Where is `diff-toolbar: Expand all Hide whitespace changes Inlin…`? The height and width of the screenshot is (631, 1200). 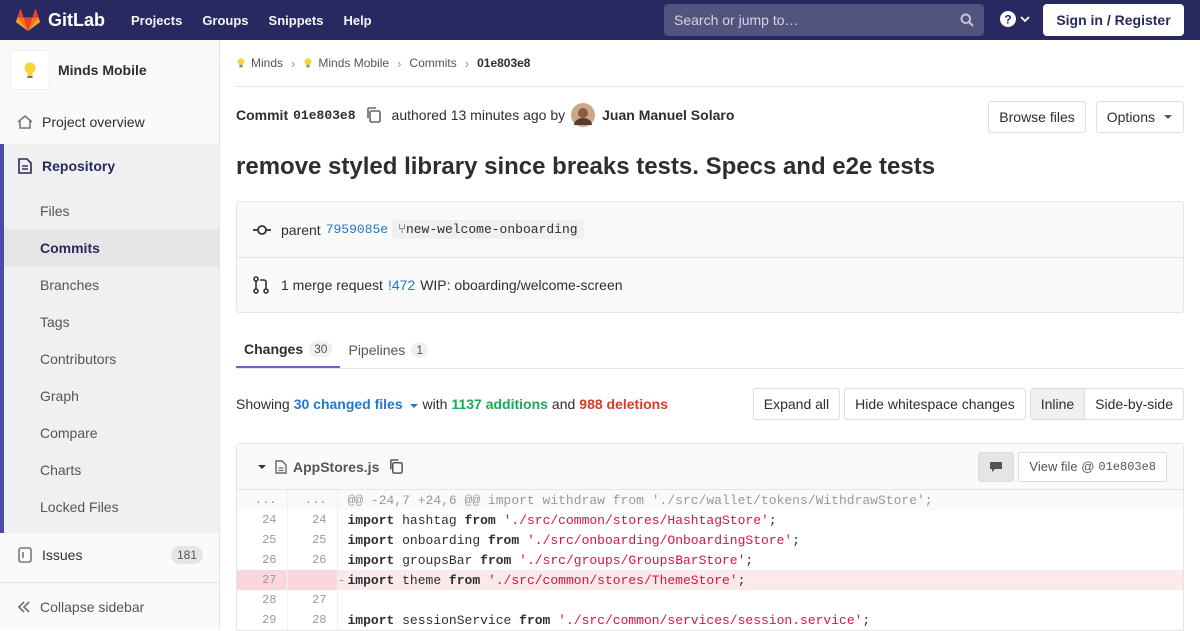 diff-toolbar: Expand all Hide whitespace changes Inlin… is located at coordinates (968, 404).